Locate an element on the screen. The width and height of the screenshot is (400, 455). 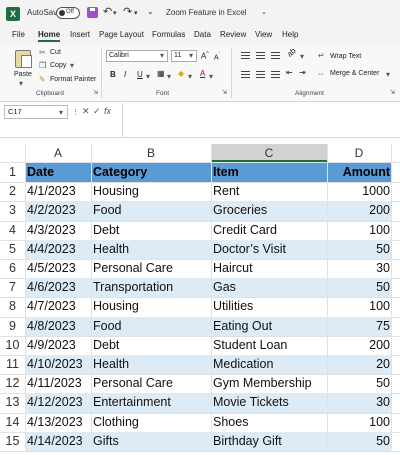
title-chevron-down-icon: ⌄ is located at coordinates (264, 12).